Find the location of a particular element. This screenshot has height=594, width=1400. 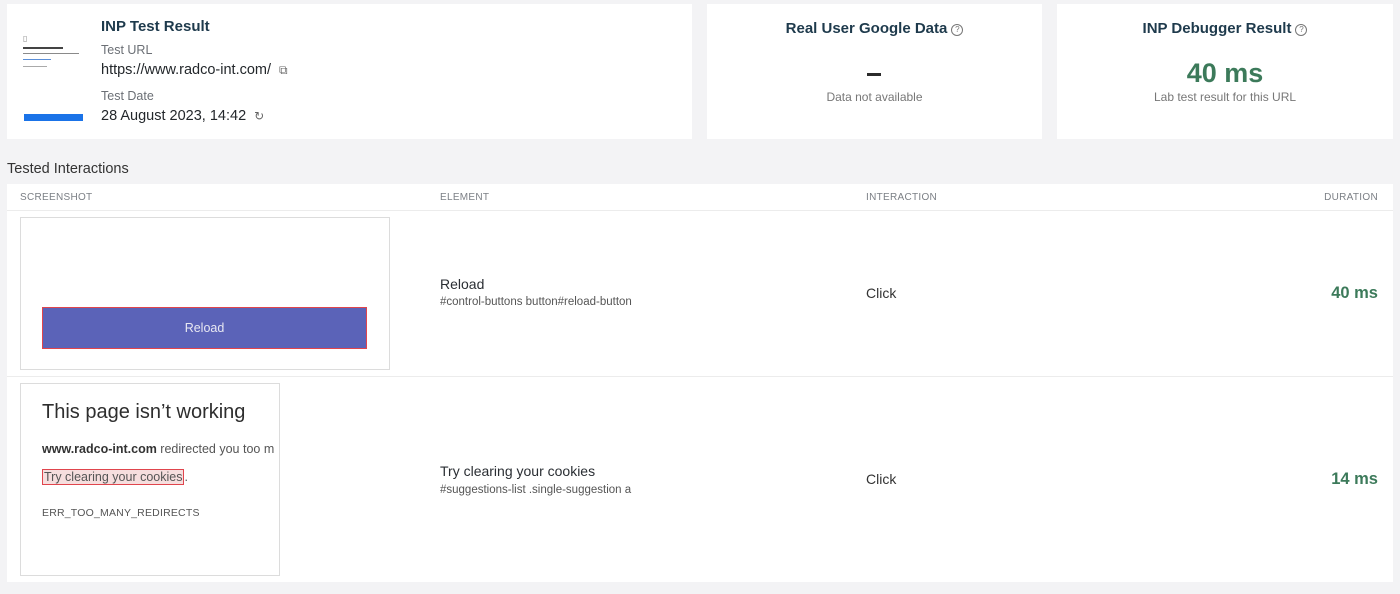

test-date-label: Test Date is located at coordinates (127, 96).